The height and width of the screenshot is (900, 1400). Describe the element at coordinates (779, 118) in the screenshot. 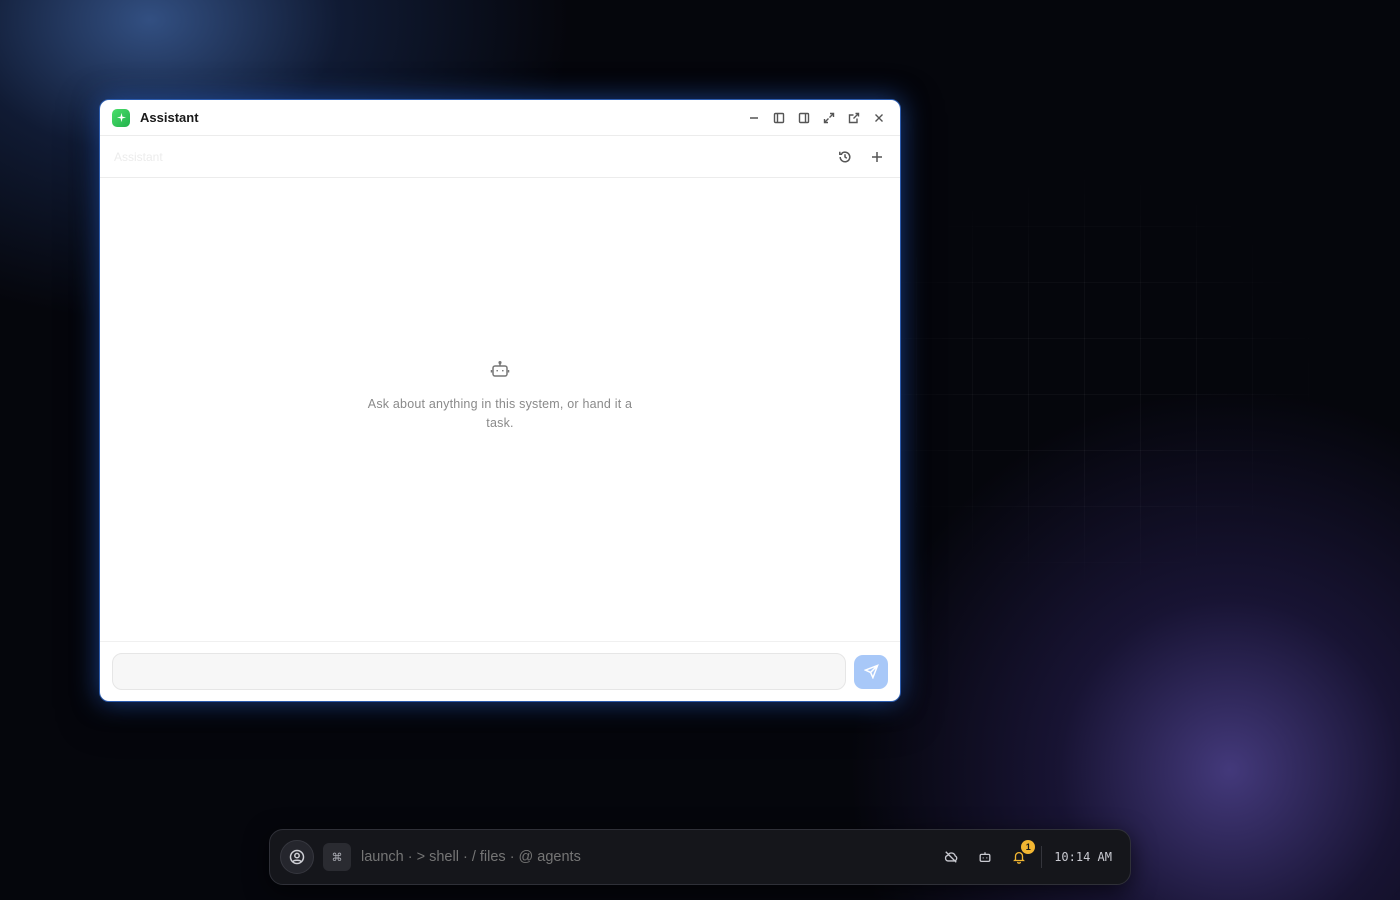

I see `sidebar-left-icon` at that location.